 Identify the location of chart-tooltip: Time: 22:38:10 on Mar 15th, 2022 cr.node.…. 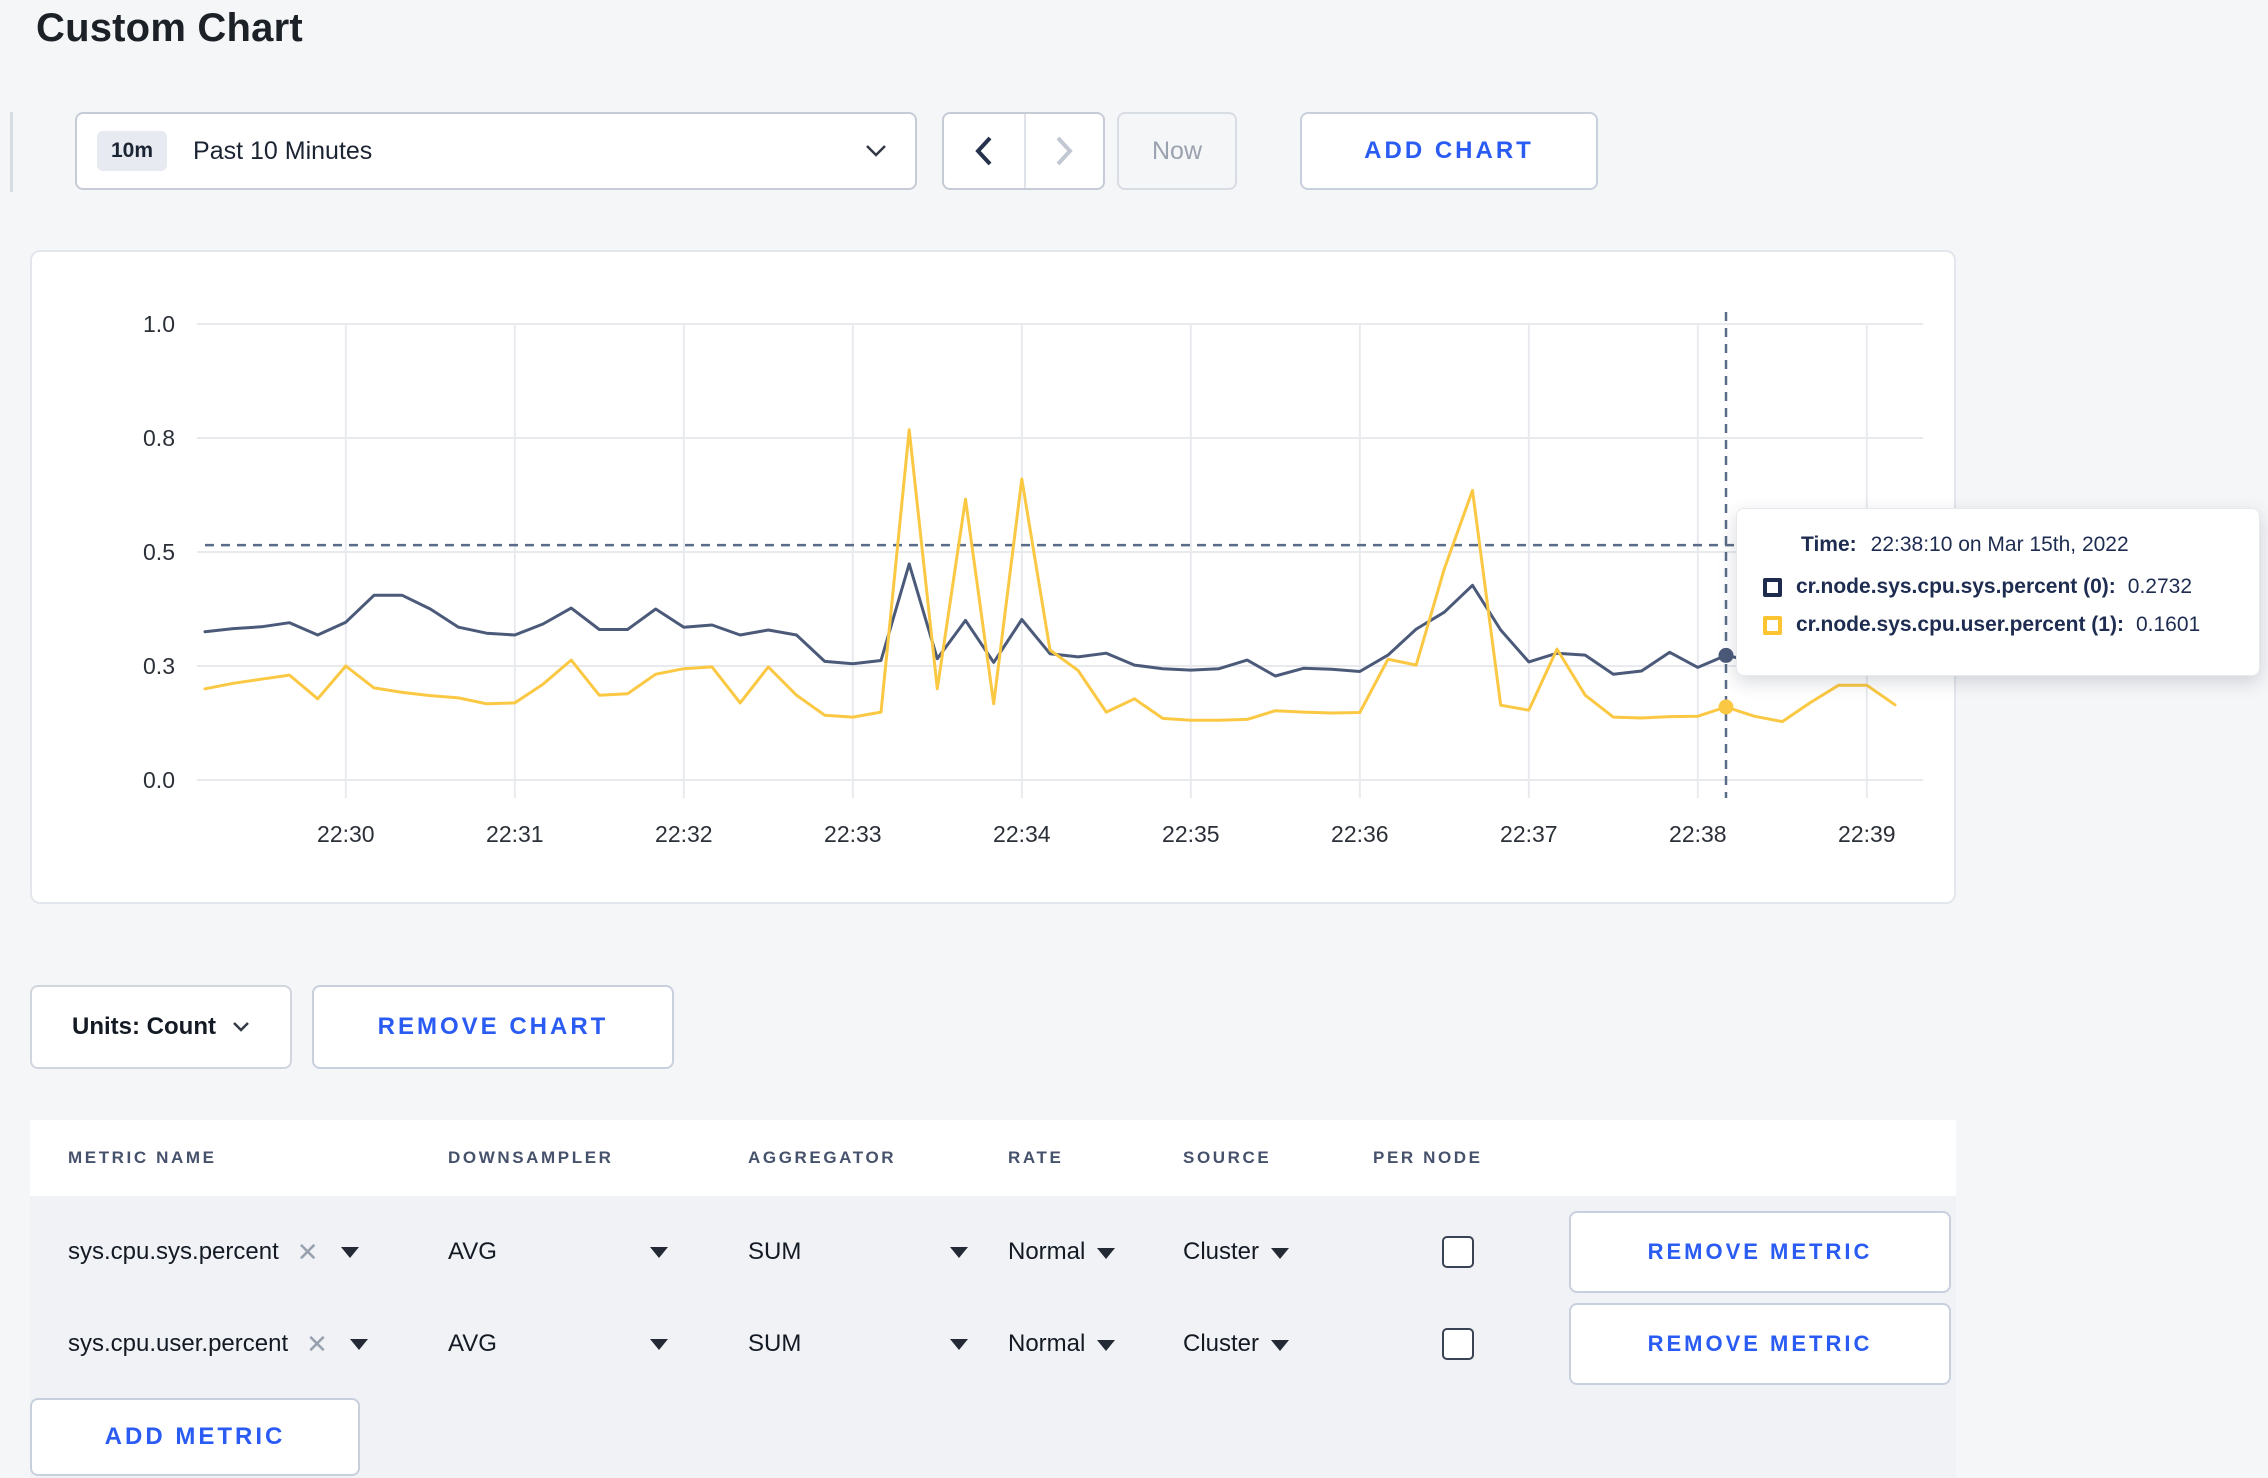
(1998, 592).